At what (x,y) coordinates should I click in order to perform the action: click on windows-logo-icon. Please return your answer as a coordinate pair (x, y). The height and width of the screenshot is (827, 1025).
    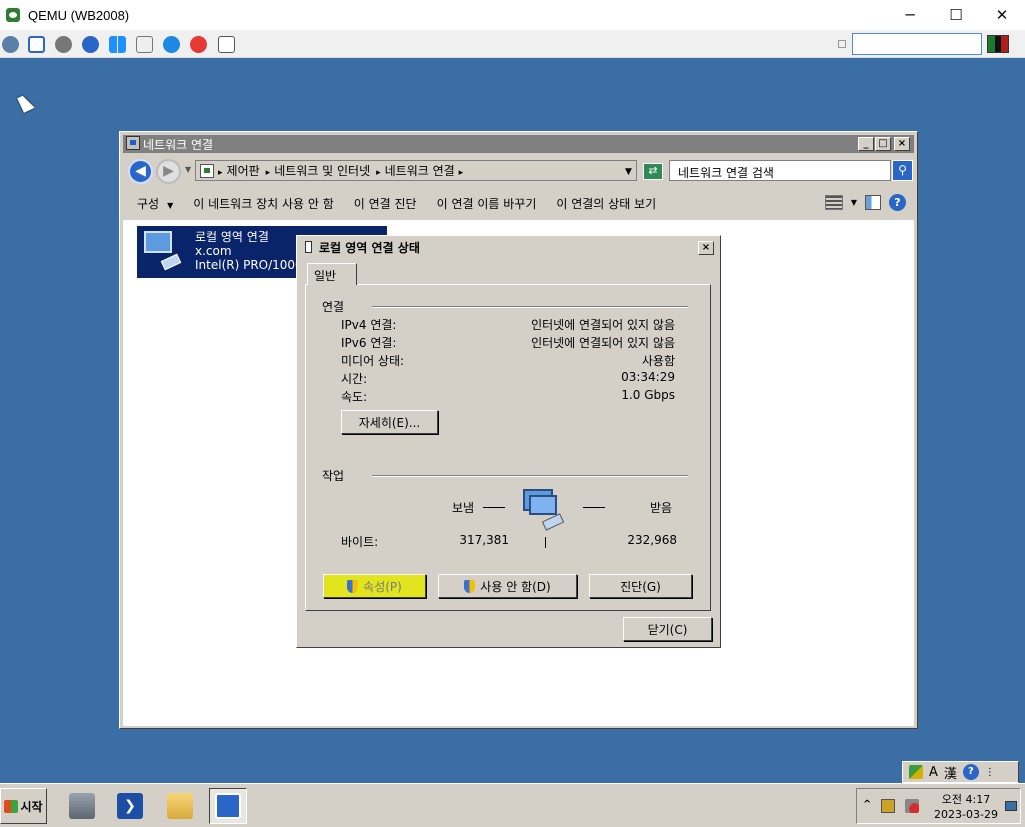
    Looking at the image, I should click on (11, 806).